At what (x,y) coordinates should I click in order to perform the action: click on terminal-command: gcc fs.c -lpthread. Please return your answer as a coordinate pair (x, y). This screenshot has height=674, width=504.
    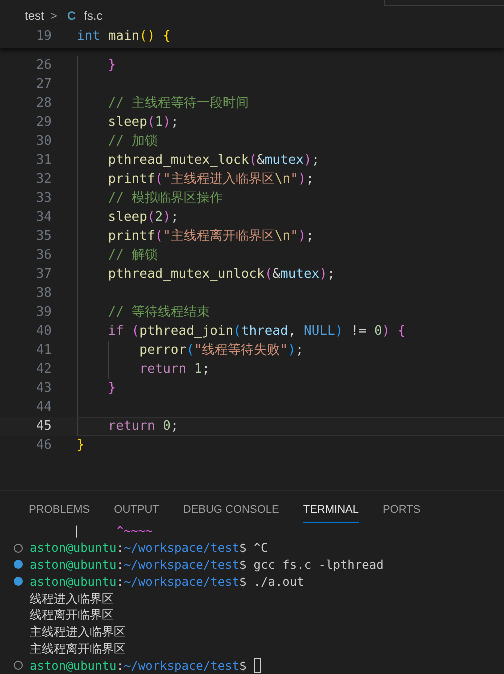
    Looking at the image, I should click on (319, 565).